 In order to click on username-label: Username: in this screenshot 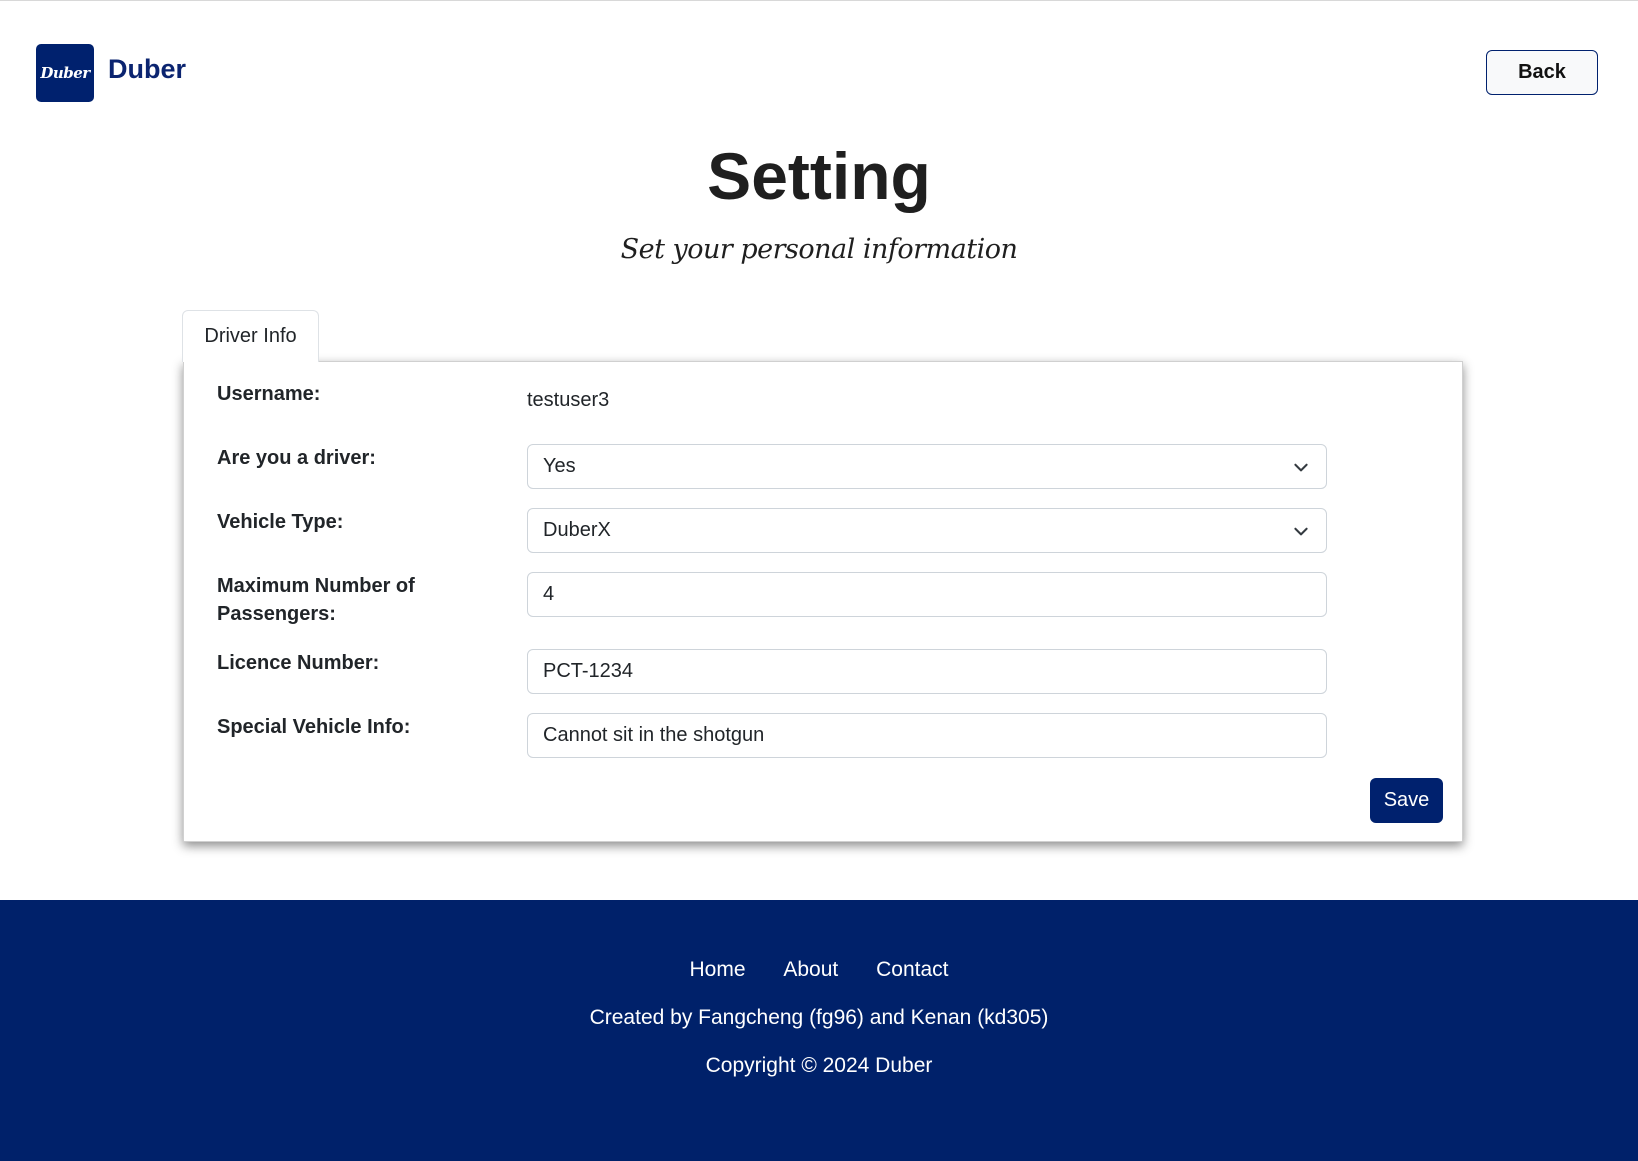, I will do `click(269, 394)`.